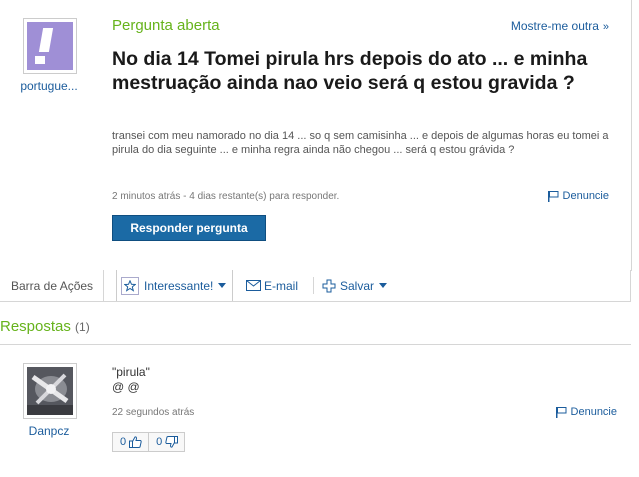  I want to click on divider, so click(315, 344).